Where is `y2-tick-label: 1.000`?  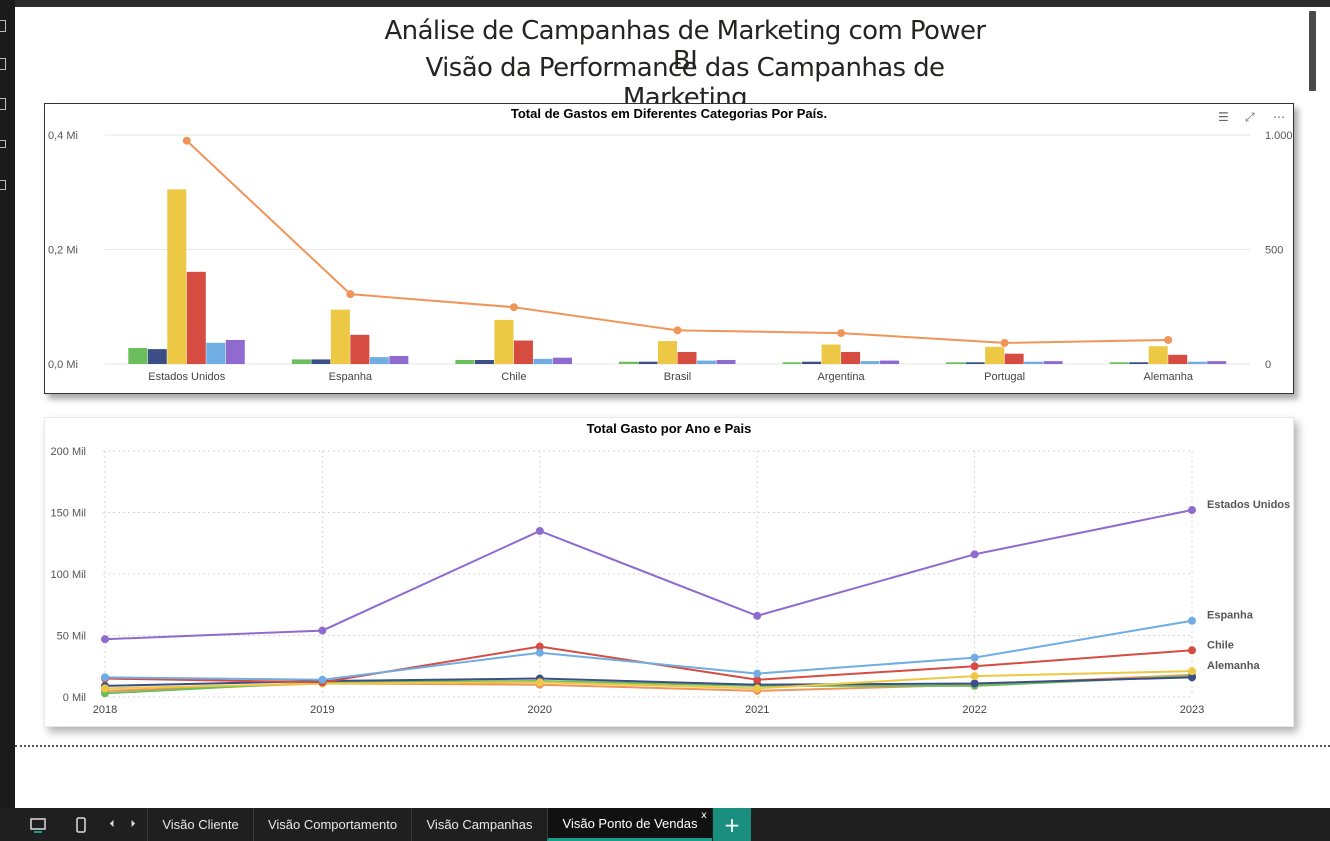 y2-tick-label: 1.000 is located at coordinates (1279, 136).